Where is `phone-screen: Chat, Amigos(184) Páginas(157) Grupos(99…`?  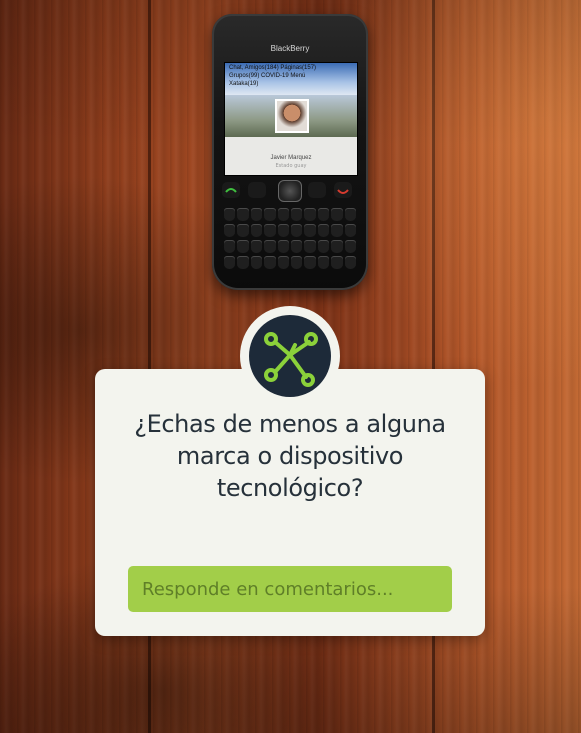 phone-screen: Chat, Amigos(184) Páginas(157) Grupos(99… is located at coordinates (291, 119).